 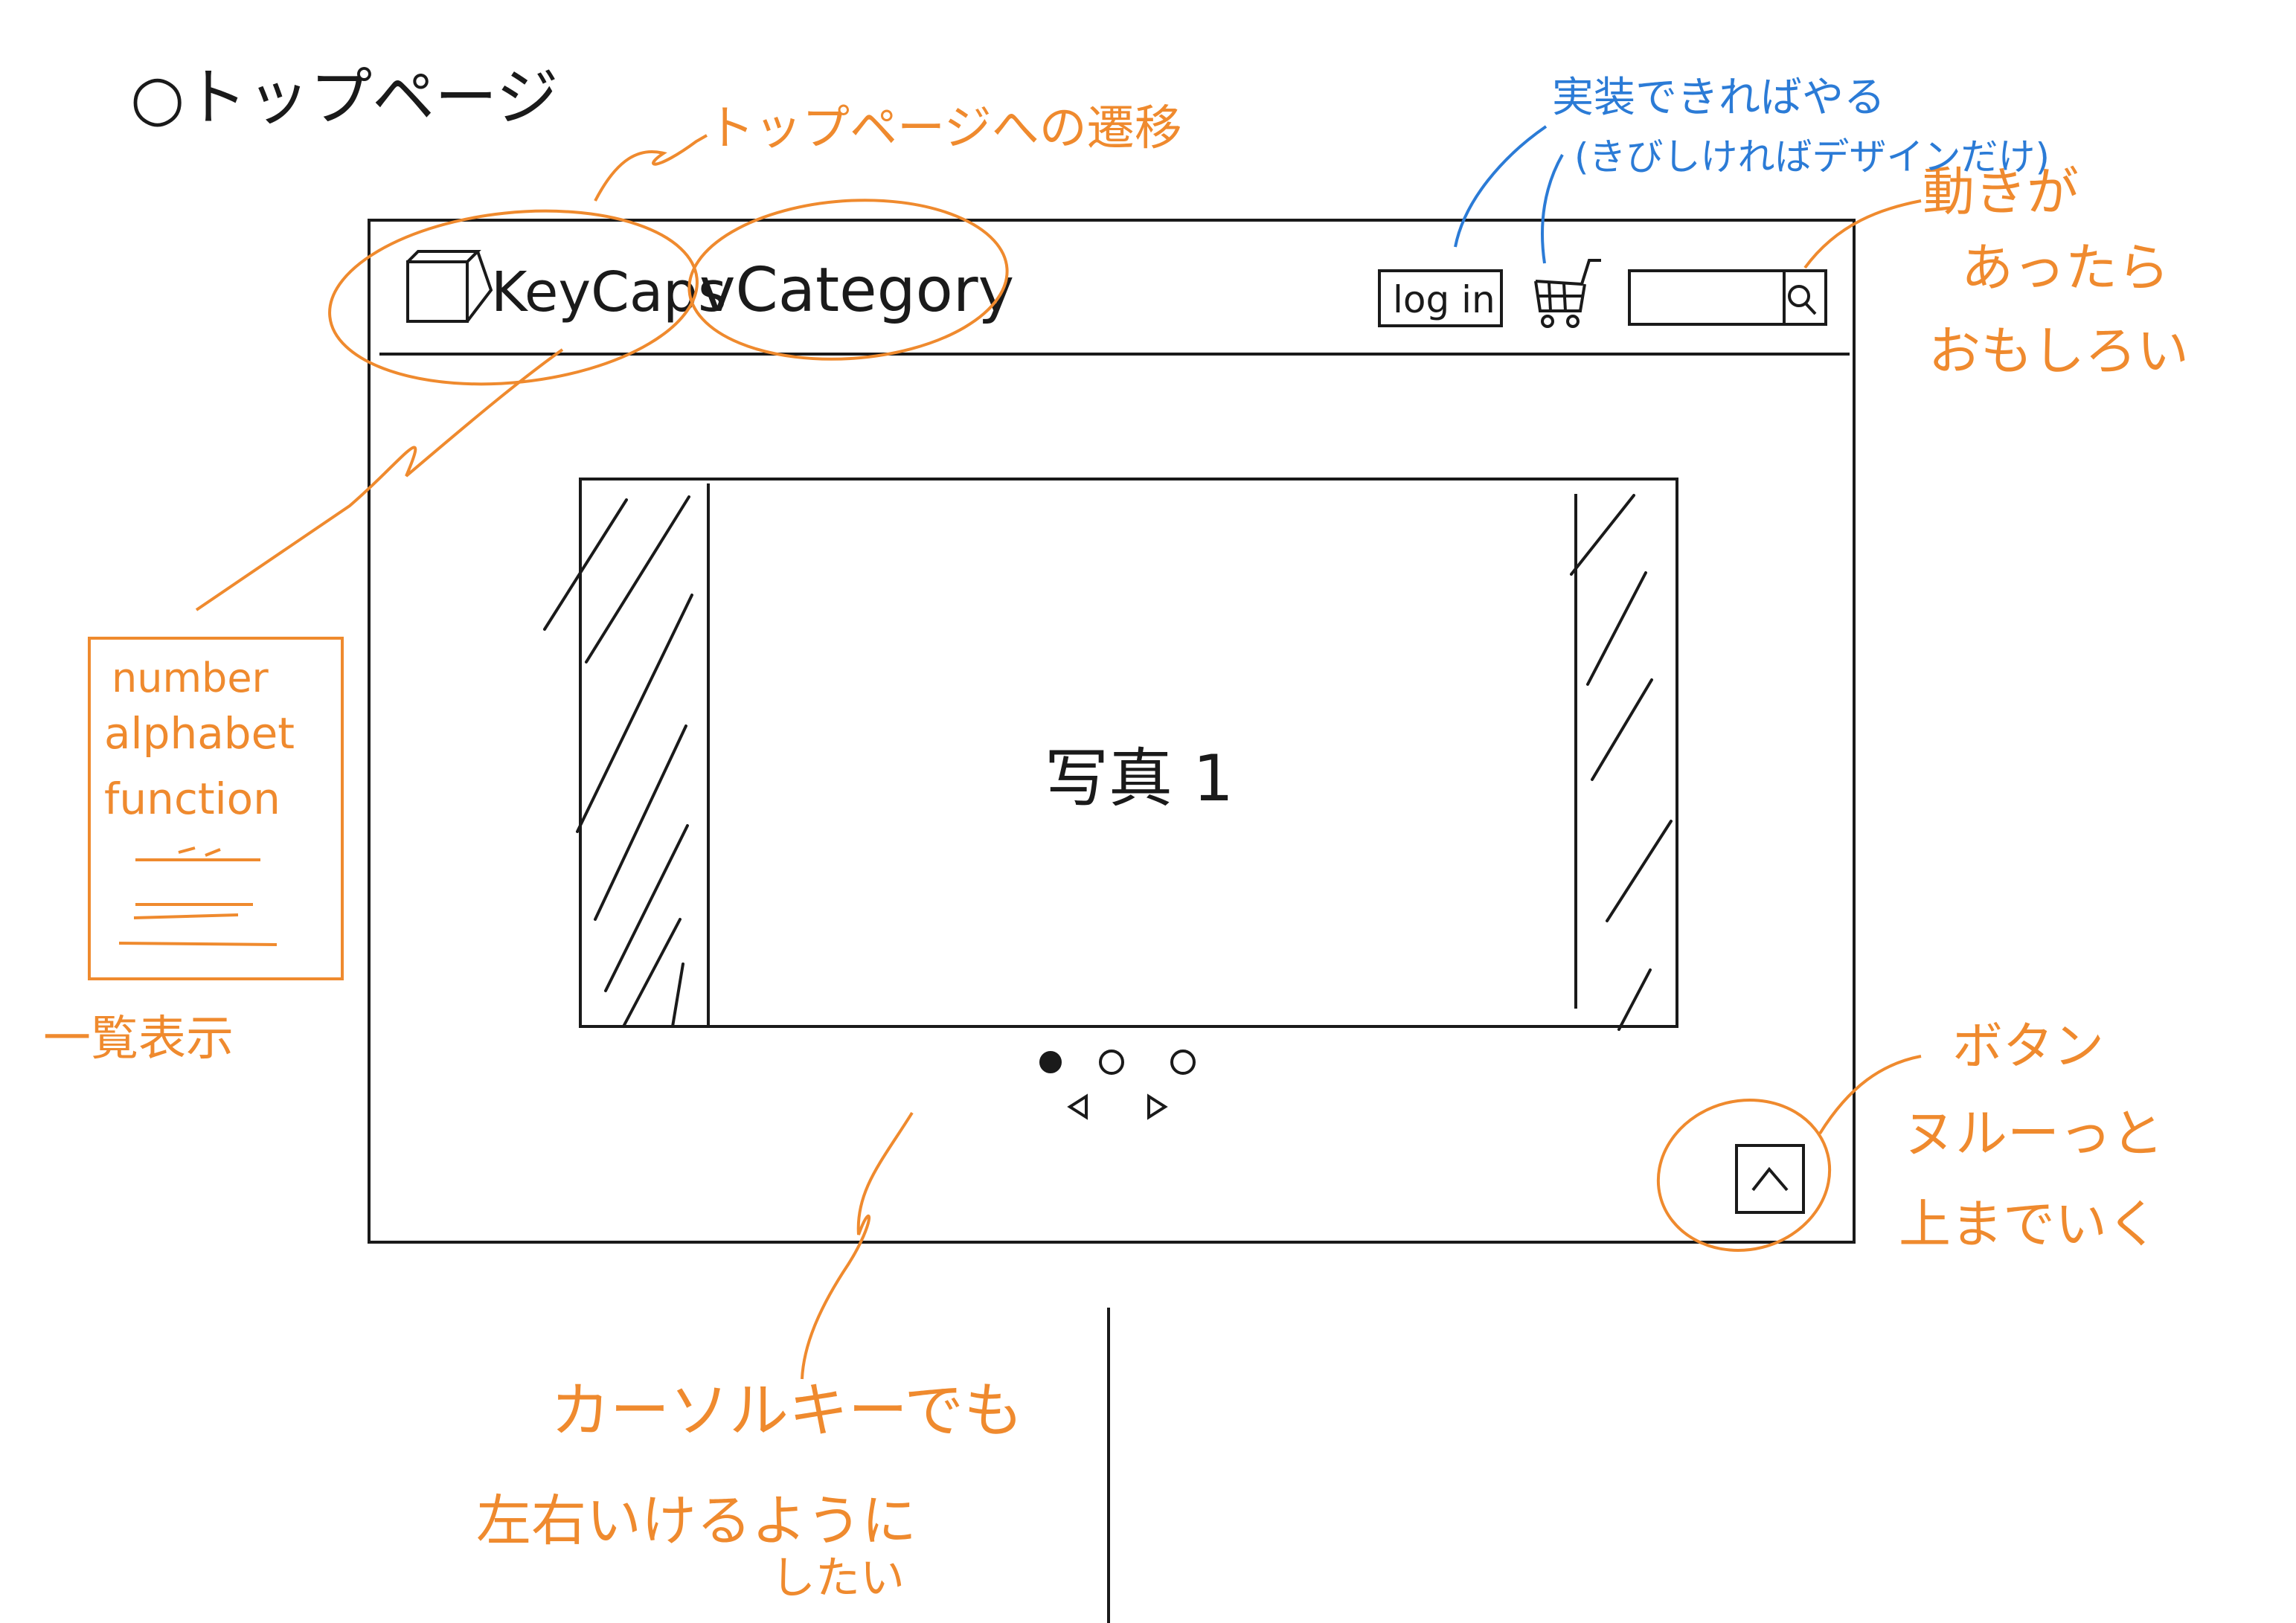 What do you see at coordinates (2065, 268) in the screenshot?
I see `note-animation-line-2: あったら` at bounding box center [2065, 268].